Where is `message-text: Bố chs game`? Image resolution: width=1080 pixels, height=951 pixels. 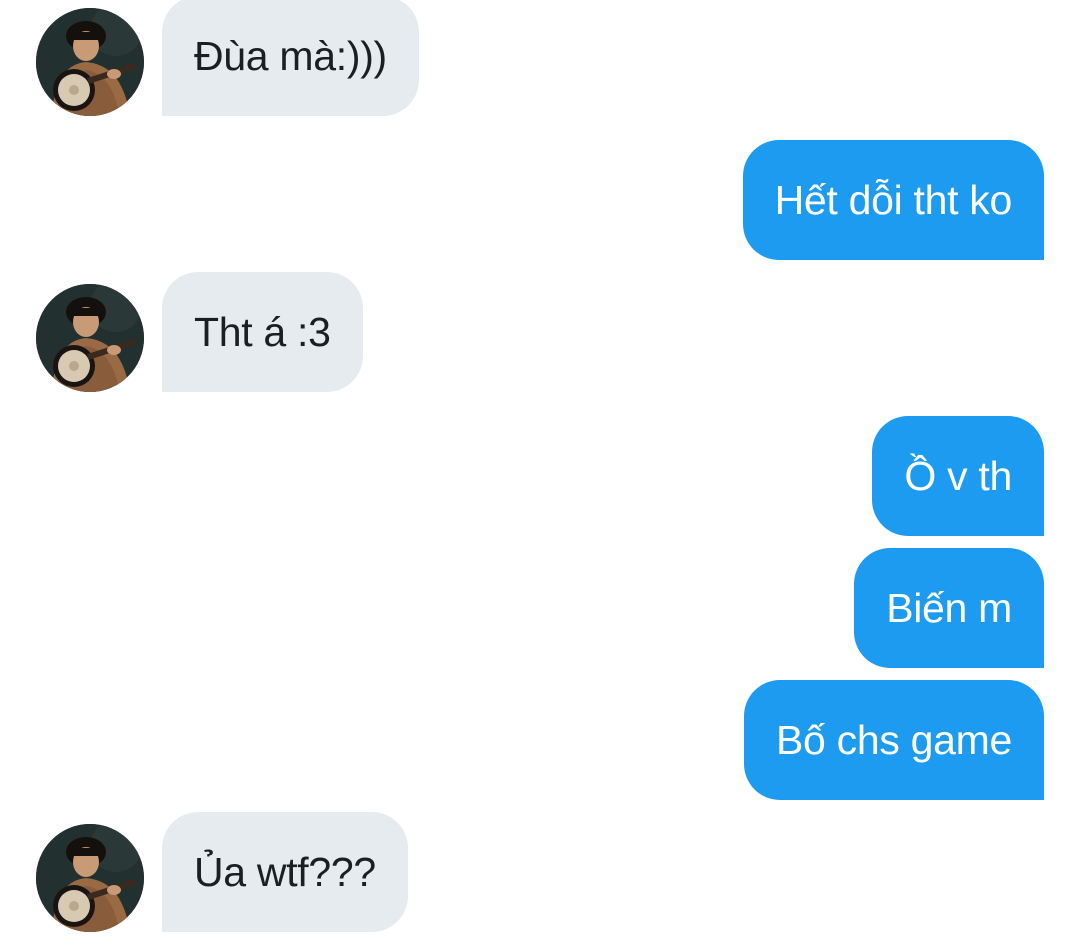 message-text: Bố chs game is located at coordinates (894, 739).